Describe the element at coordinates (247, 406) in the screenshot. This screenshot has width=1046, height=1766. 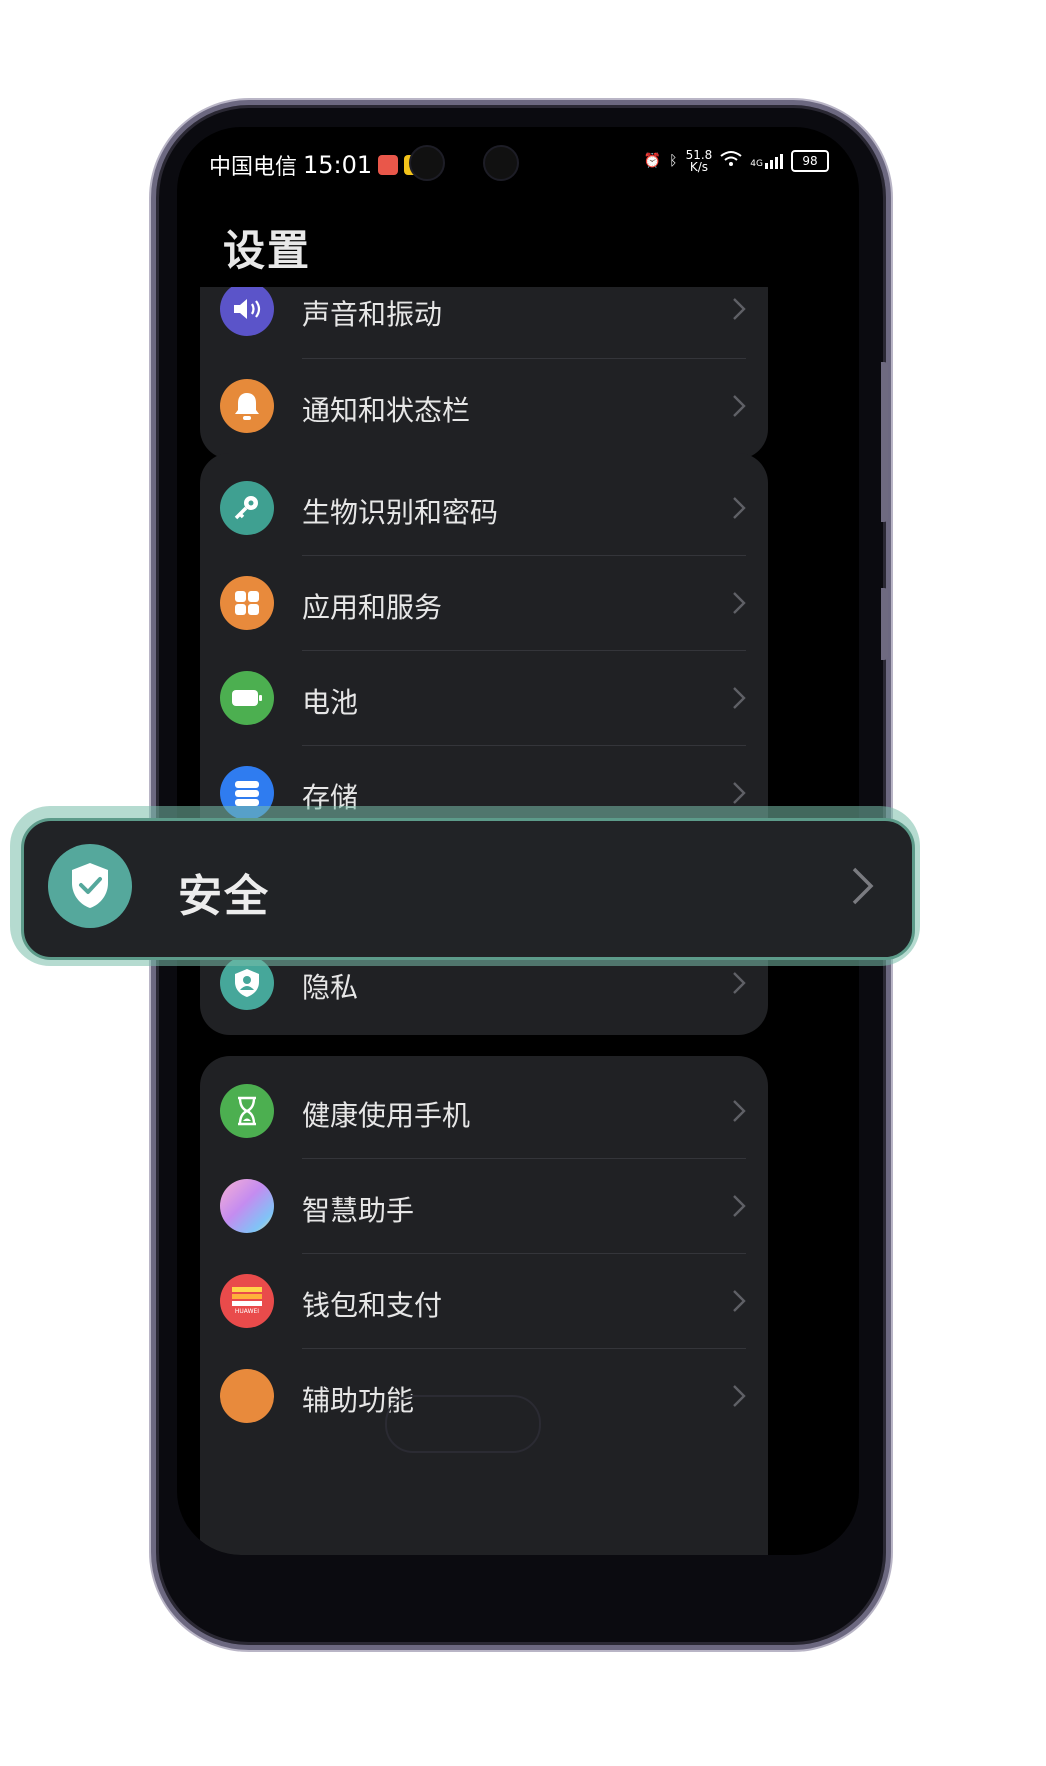
I see `bell-icon` at that location.